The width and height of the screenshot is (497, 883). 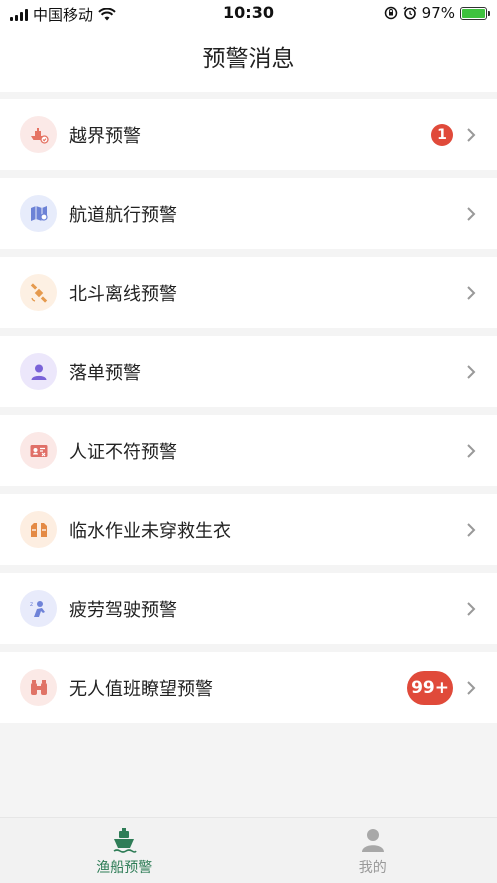 I want to click on person-icon, so click(x=38, y=371).